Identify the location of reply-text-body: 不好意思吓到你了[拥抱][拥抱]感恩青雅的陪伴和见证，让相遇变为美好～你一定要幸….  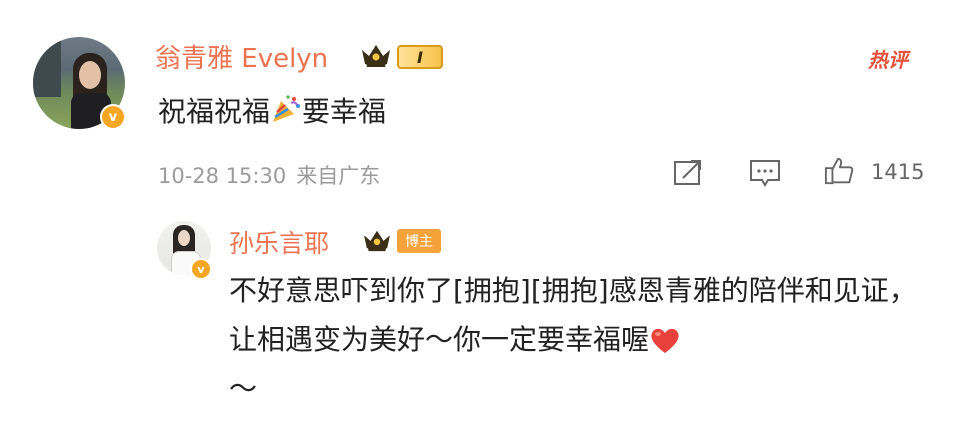
(573, 315).